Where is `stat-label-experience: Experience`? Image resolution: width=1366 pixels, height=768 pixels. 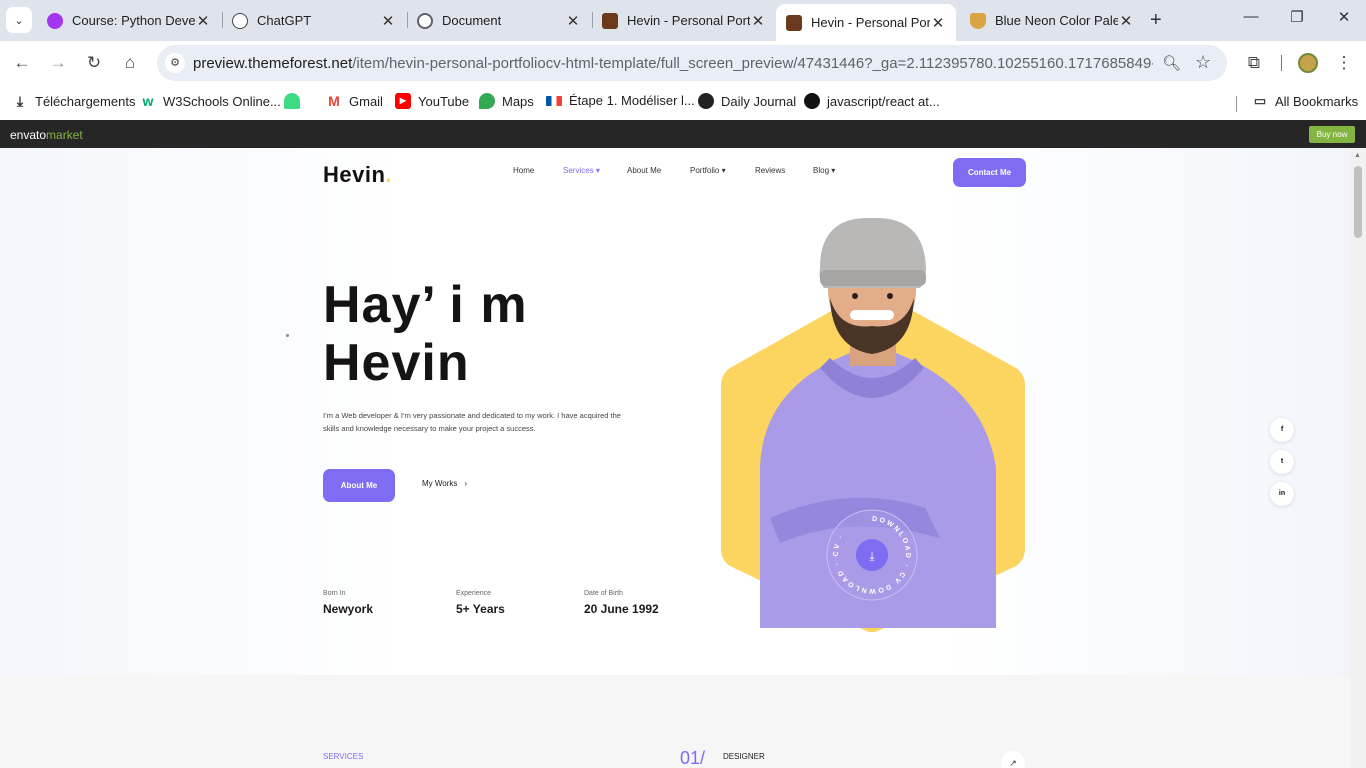 stat-label-experience: Experience is located at coordinates (474, 593).